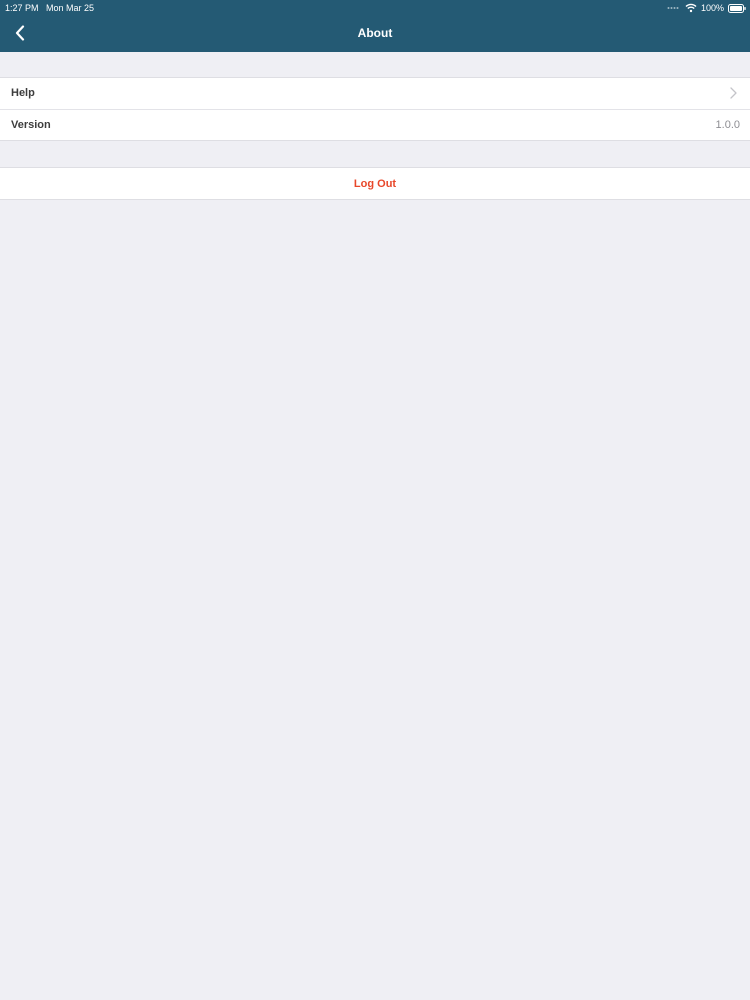 The height and width of the screenshot is (1000, 750). Describe the element at coordinates (375, 8) in the screenshot. I see `status-bar: 1:27 PM Mon Mar 25 100%` at that location.